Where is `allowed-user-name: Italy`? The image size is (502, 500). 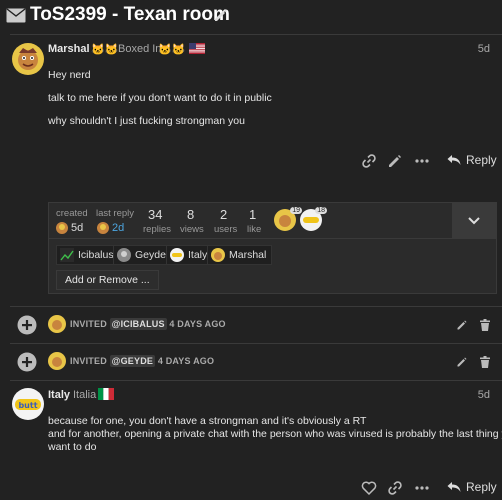
allowed-user-name: Italy is located at coordinates (198, 255).